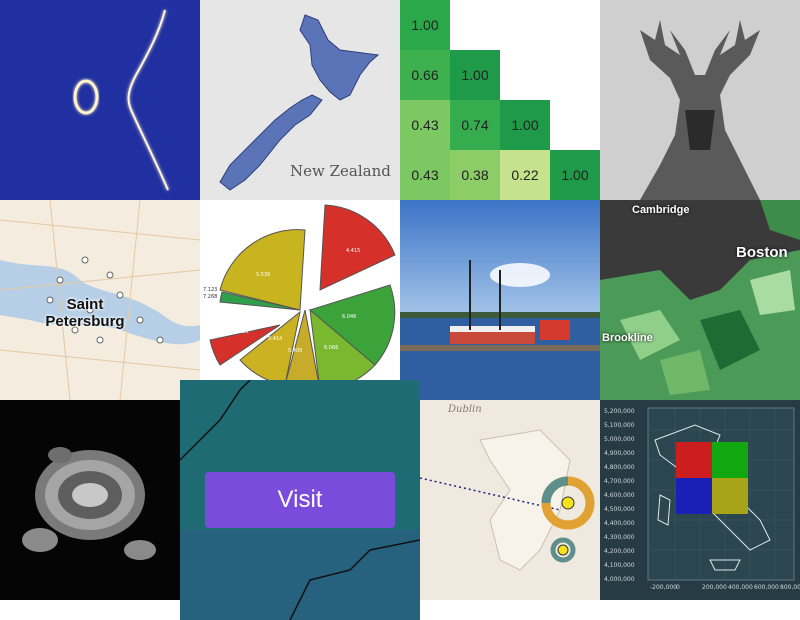  Describe the element at coordinates (714, 587) in the screenshot. I see `x-tick-label: 200,000` at that location.